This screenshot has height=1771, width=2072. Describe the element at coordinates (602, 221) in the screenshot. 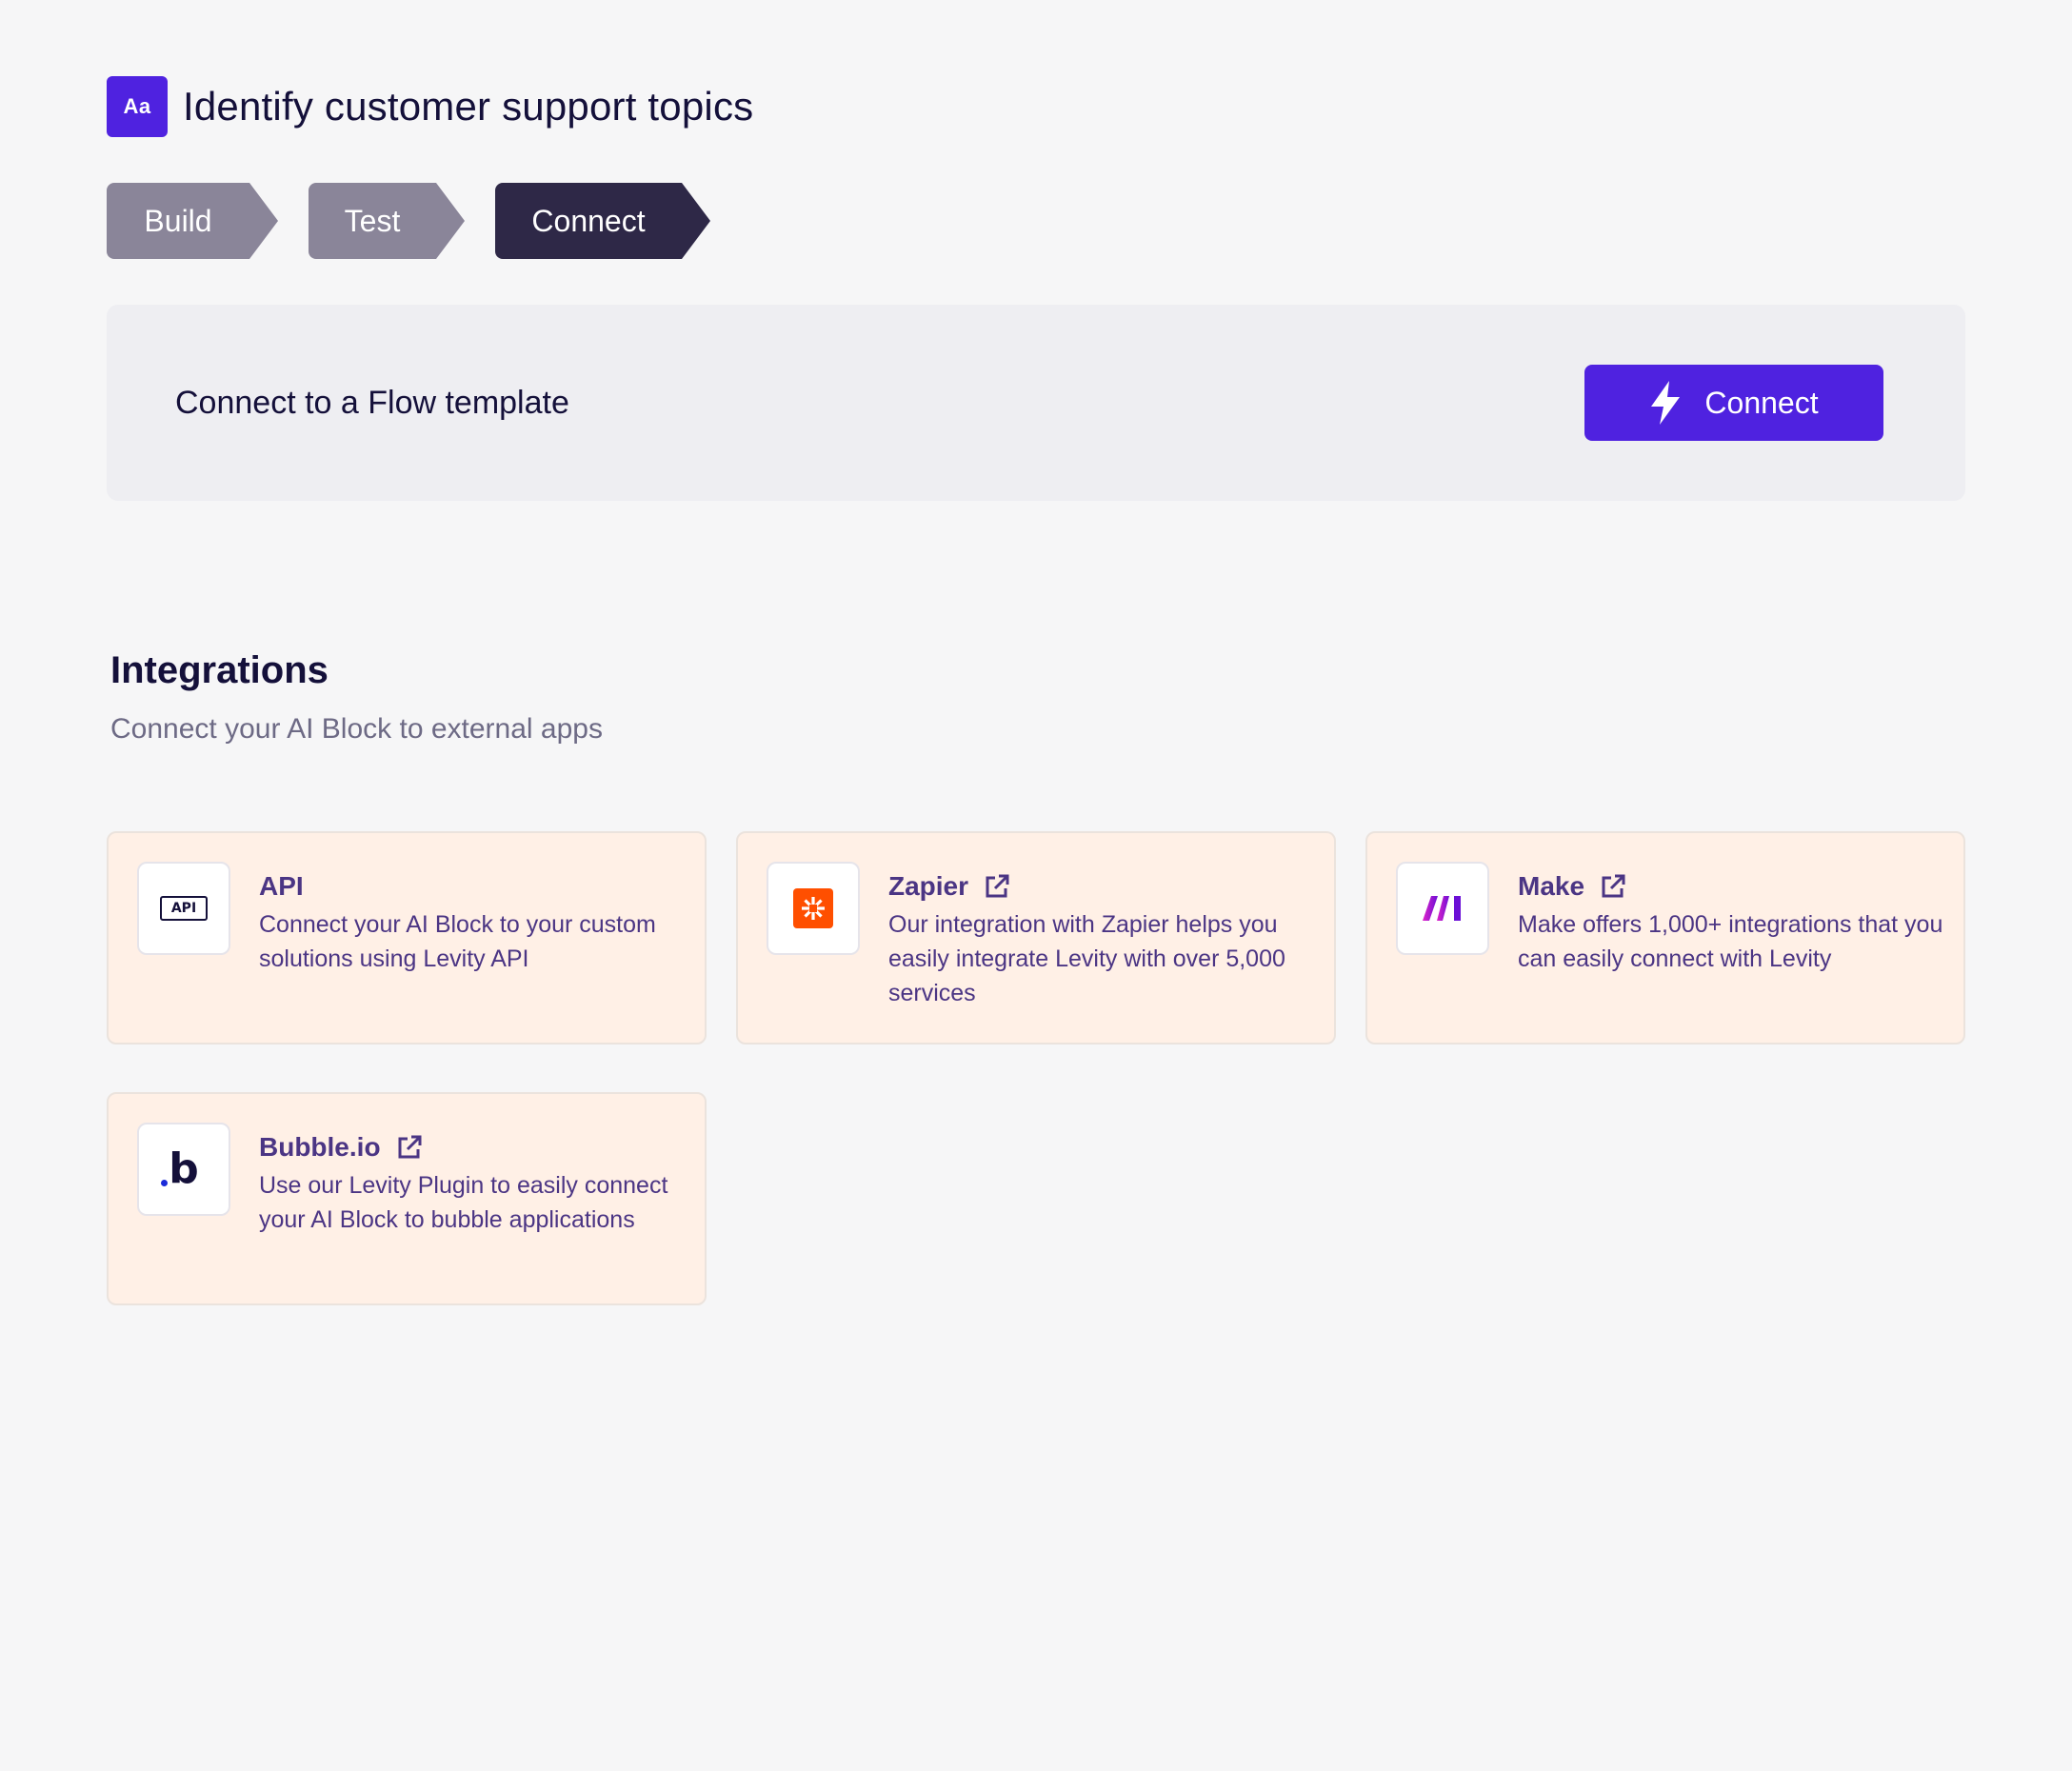

I see `step-connect: Connect` at that location.